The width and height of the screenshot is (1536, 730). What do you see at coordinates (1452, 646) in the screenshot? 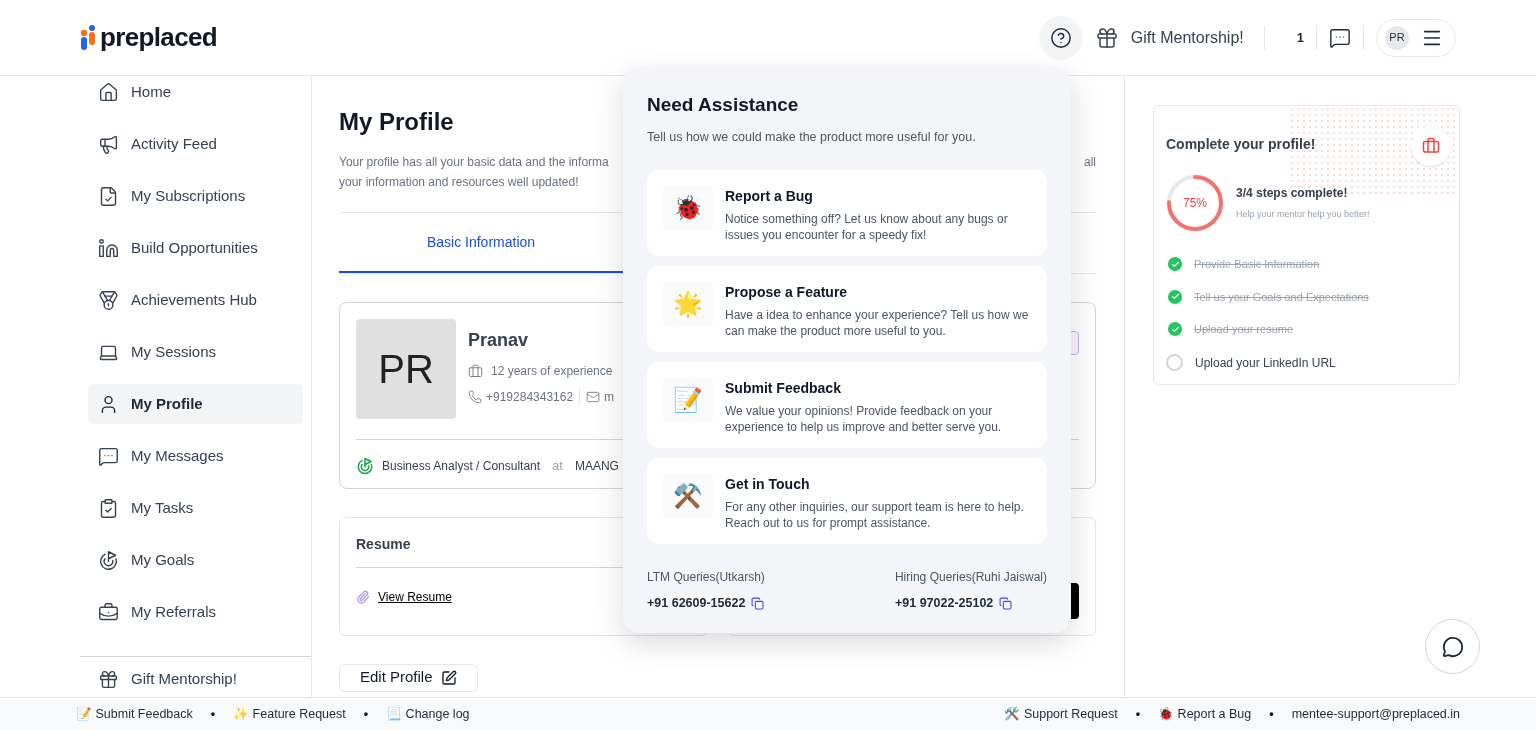
I see `chat-icon` at bounding box center [1452, 646].